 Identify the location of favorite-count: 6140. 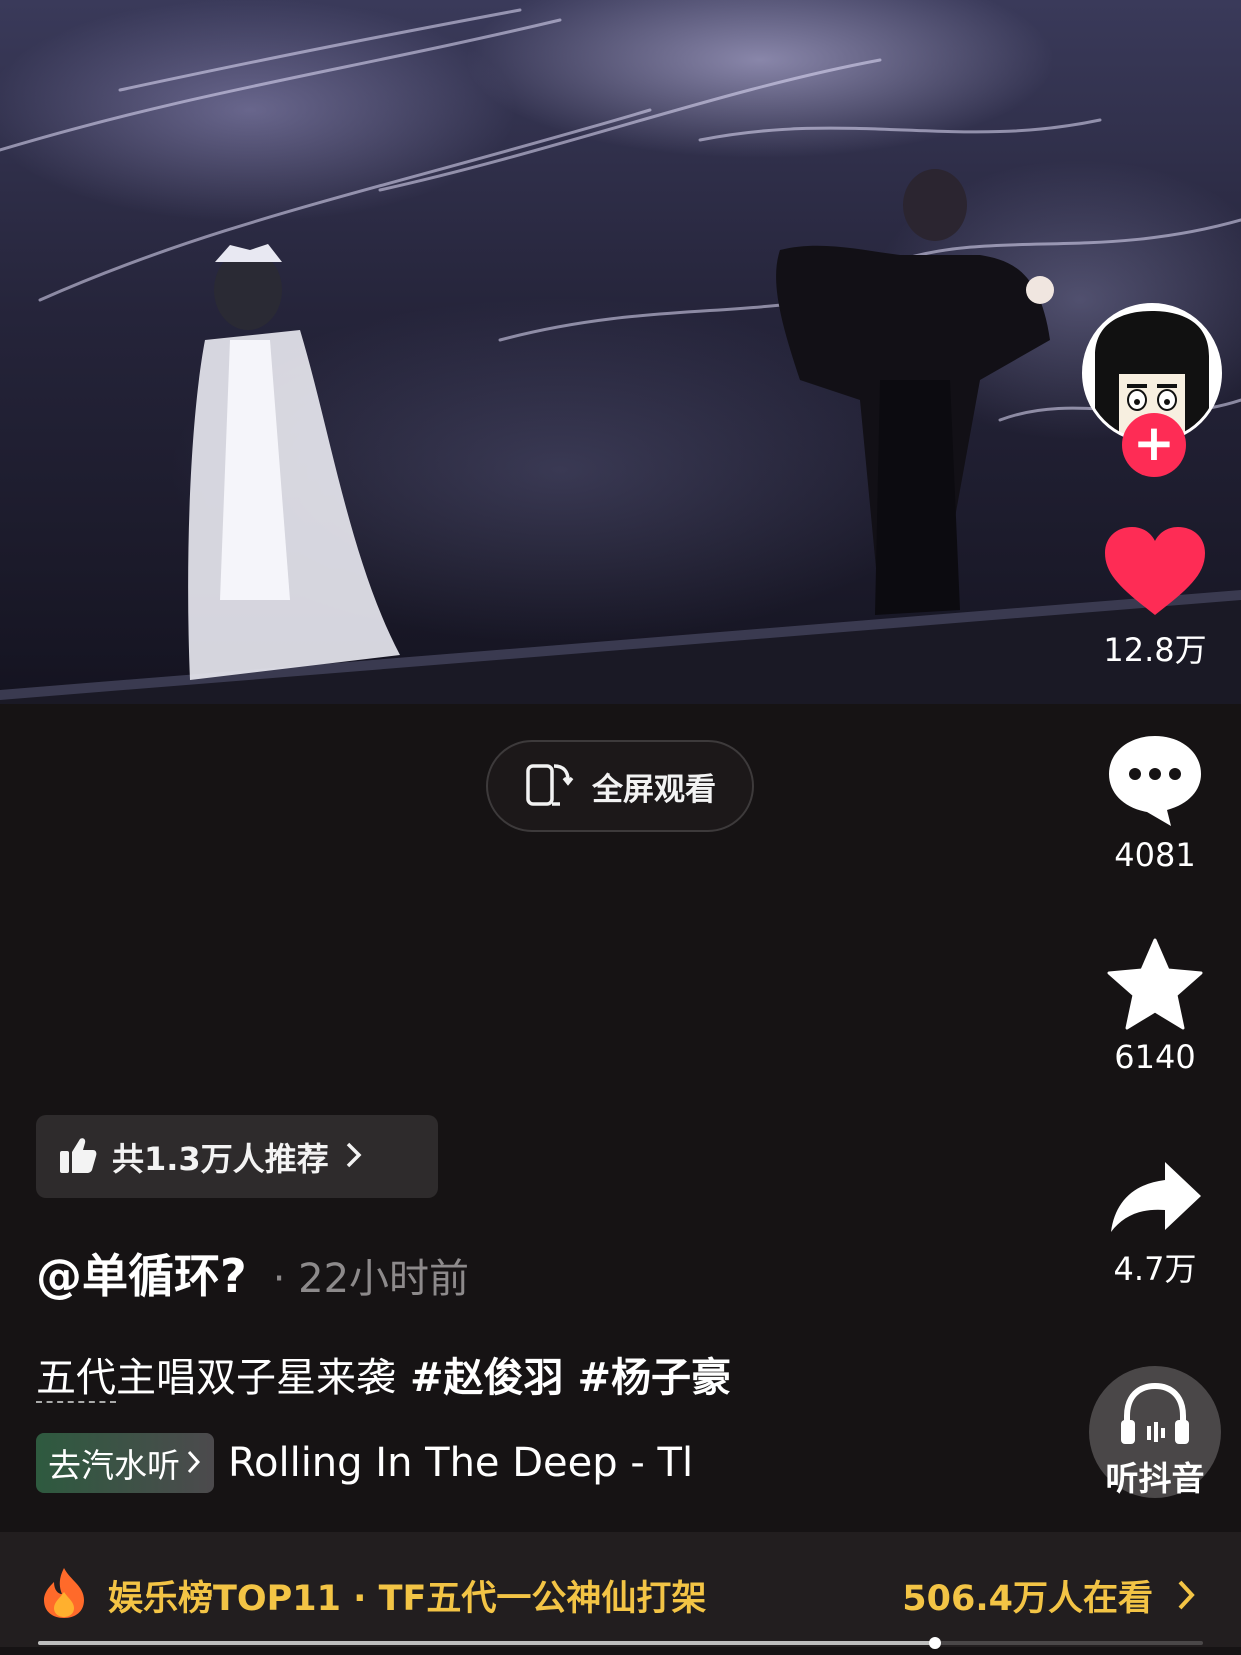
(1155, 1057).